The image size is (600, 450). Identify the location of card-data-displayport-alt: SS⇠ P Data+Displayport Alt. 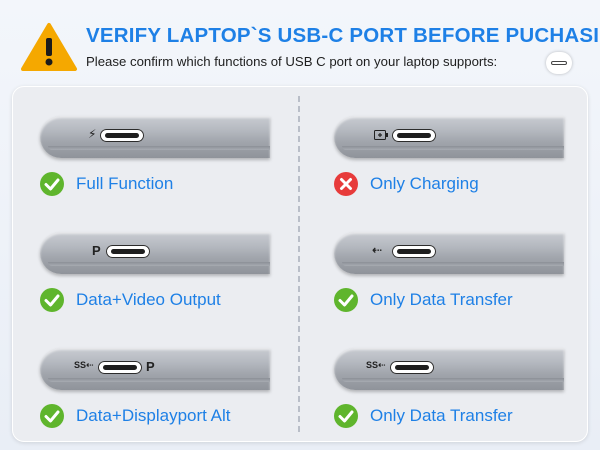
(144, 383).